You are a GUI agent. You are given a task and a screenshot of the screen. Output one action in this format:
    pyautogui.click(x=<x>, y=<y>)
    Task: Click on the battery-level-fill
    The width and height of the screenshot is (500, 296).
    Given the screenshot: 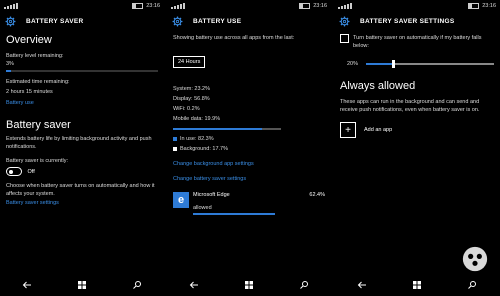 What is the action you would take?
    pyautogui.click(x=8, y=71)
    